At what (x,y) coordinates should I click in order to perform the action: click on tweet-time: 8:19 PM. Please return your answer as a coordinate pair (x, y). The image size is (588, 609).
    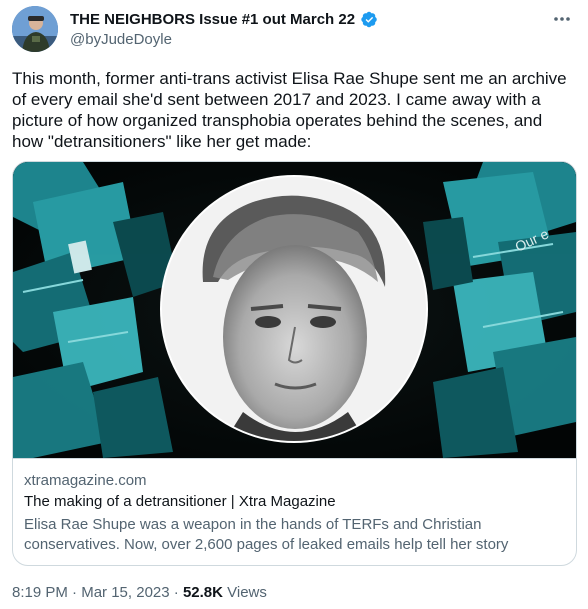
    Looking at the image, I should click on (40, 592).